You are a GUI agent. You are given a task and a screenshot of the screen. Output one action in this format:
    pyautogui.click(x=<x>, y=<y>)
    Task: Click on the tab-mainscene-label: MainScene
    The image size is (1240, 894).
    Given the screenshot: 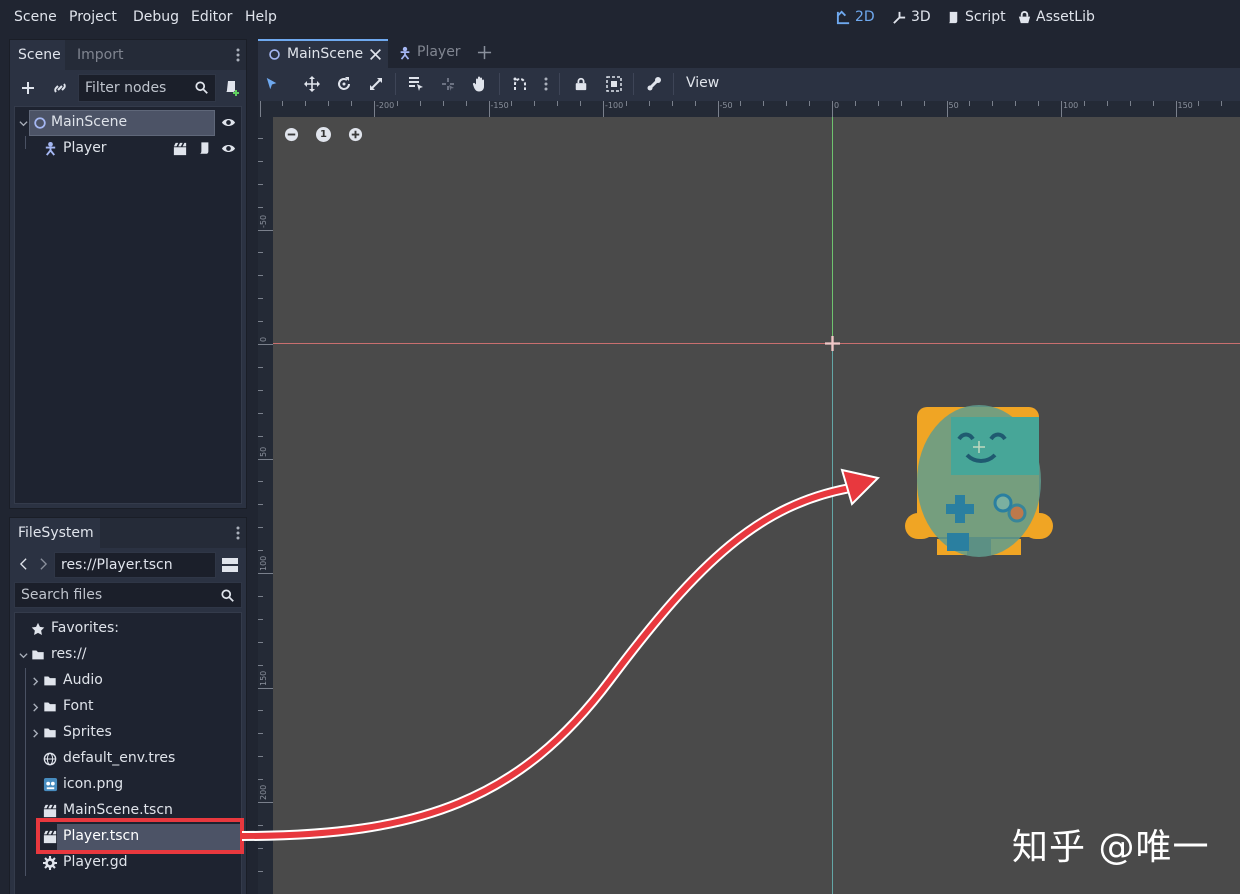 What is the action you would take?
    pyautogui.click(x=325, y=54)
    